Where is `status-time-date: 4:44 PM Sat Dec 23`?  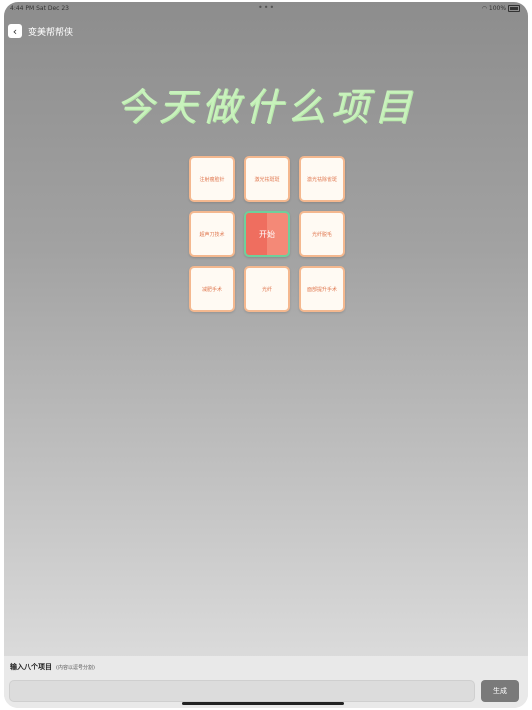
status-time-date: 4:44 PM Sat Dec 23 is located at coordinates (39, 8).